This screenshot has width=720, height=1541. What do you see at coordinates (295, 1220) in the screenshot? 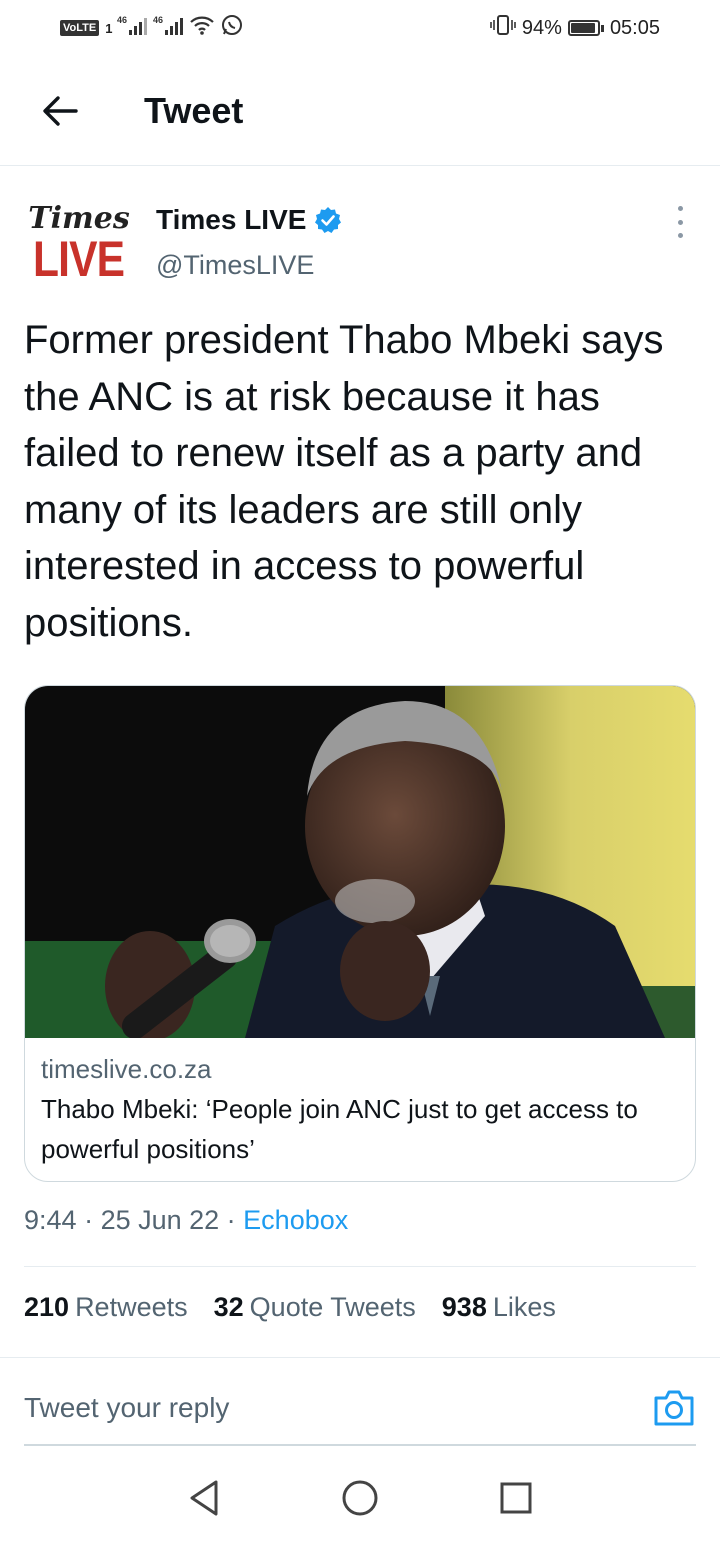
I see `tweet-source-link: Echobox` at bounding box center [295, 1220].